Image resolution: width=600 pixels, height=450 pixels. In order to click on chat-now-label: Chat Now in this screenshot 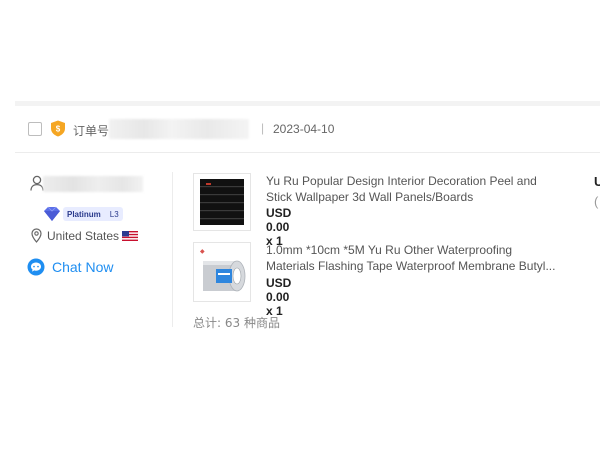, I will do `click(83, 267)`.